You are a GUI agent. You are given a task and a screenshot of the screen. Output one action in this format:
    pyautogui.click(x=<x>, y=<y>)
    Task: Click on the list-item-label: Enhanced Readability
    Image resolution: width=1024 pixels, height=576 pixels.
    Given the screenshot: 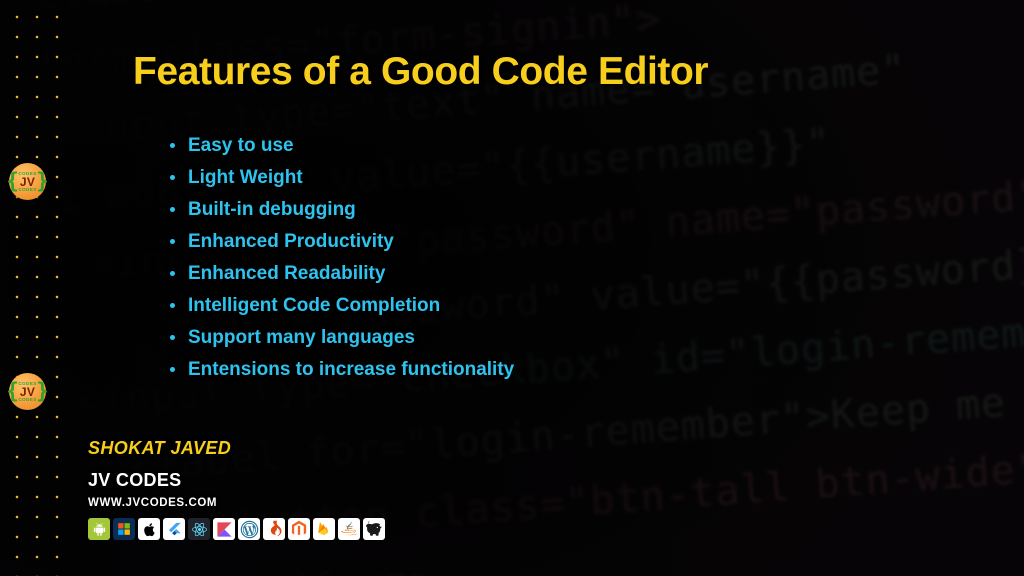 What is the action you would take?
    pyautogui.click(x=287, y=273)
    